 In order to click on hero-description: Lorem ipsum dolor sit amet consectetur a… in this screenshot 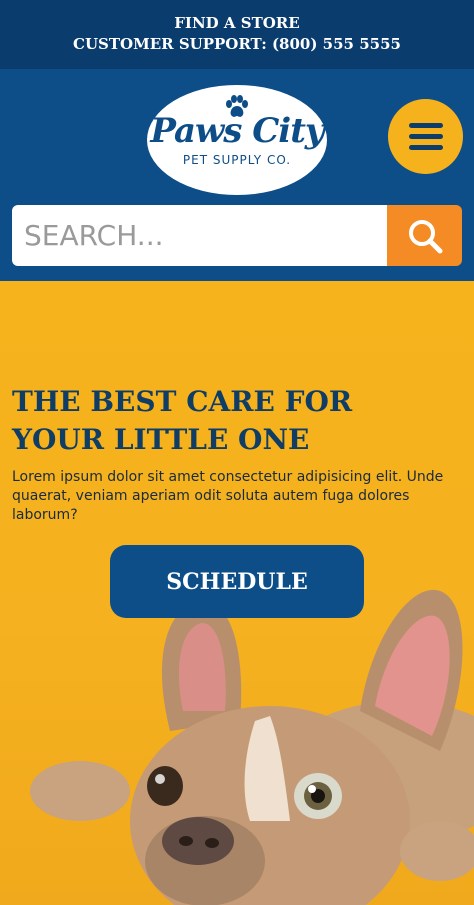, I will do `click(228, 496)`.